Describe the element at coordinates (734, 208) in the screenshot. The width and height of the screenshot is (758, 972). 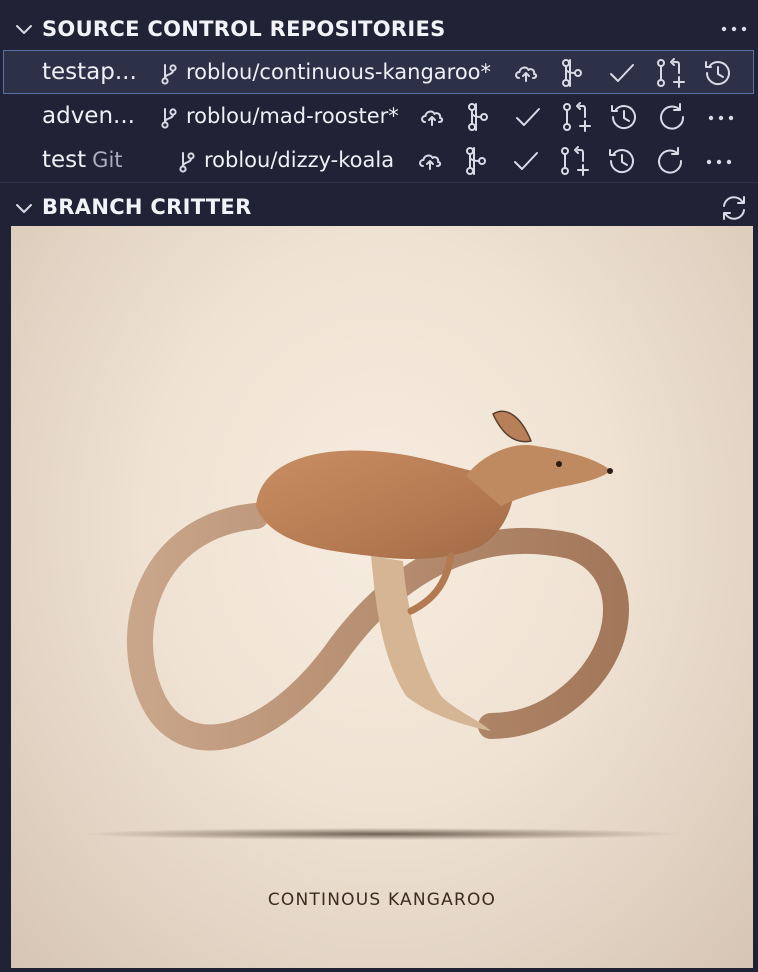
I see `sync-icon` at that location.